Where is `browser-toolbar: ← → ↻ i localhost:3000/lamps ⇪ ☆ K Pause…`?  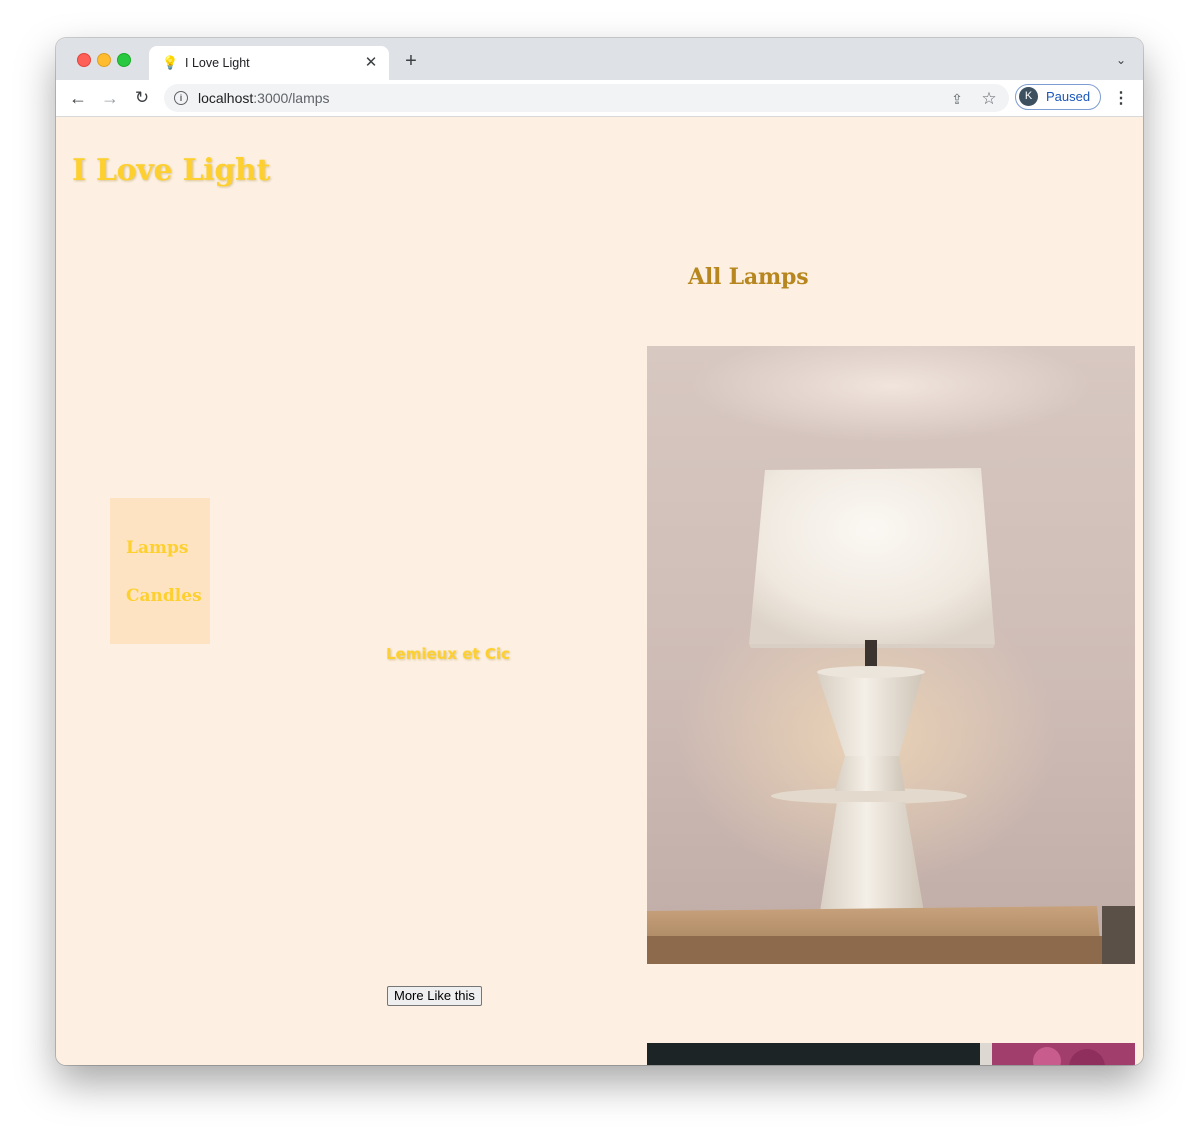 browser-toolbar: ← → ↻ i localhost:3000/lamps ⇪ ☆ K Pause… is located at coordinates (599, 98).